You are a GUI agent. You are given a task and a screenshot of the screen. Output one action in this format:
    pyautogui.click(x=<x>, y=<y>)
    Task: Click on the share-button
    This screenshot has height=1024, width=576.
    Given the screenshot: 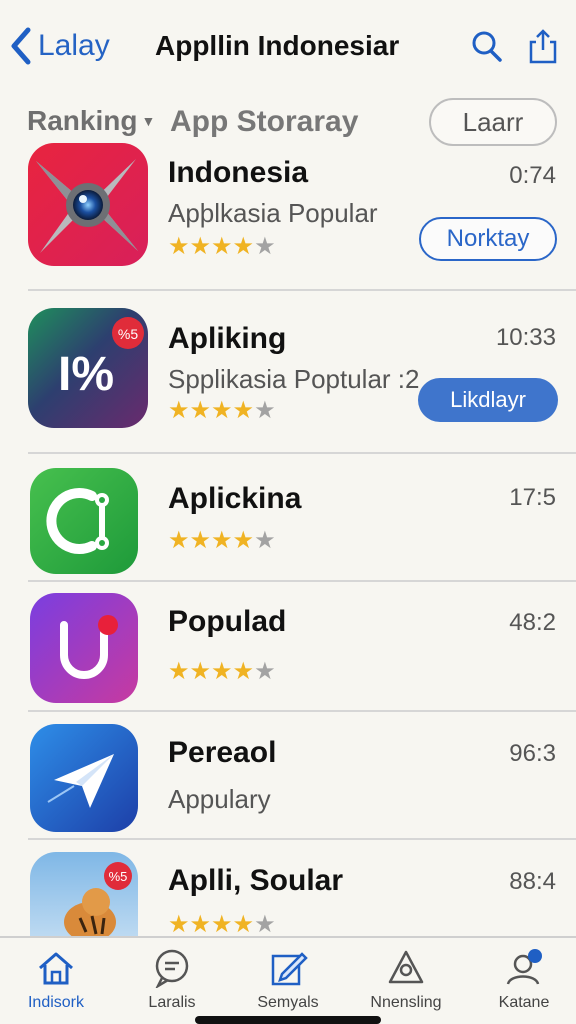 What is the action you would take?
    pyautogui.click(x=543, y=46)
    